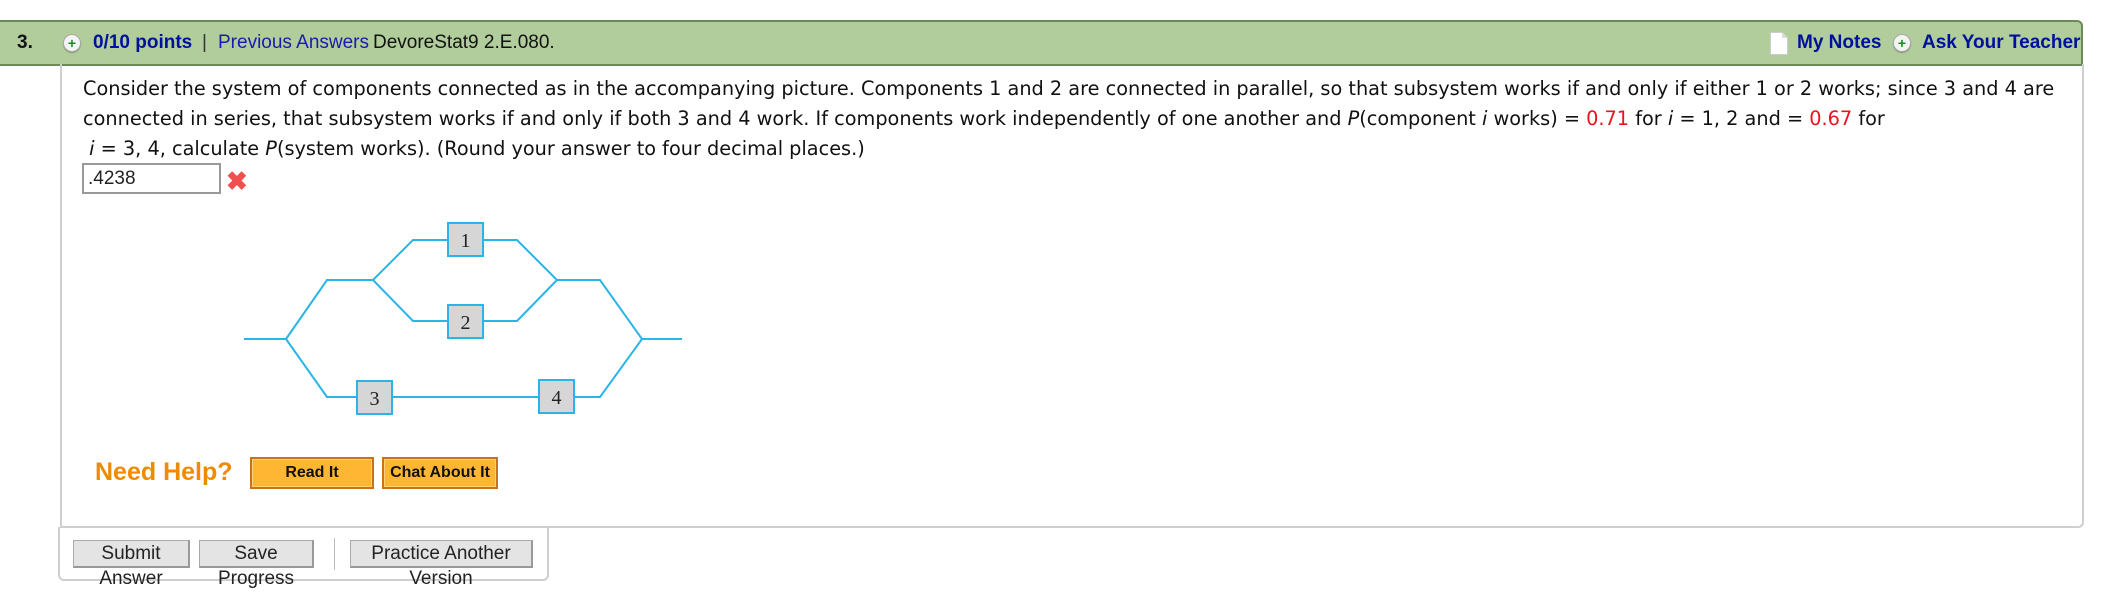 The width and height of the screenshot is (2107, 603). What do you see at coordinates (256, 564) in the screenshot?
I see `save-progress-button: Save Progress` at bounding box center [256, 564].